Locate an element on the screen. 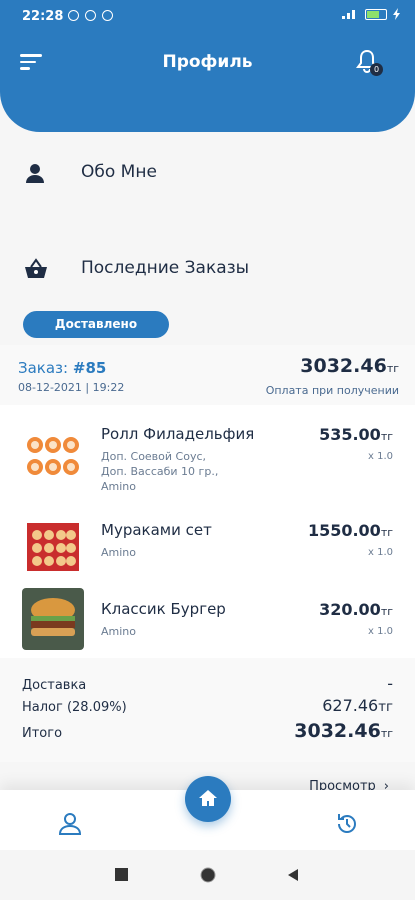 Image resolution: width=415 pixels, height=900 pixels. profile-icon is located at coordinates (70, 824).